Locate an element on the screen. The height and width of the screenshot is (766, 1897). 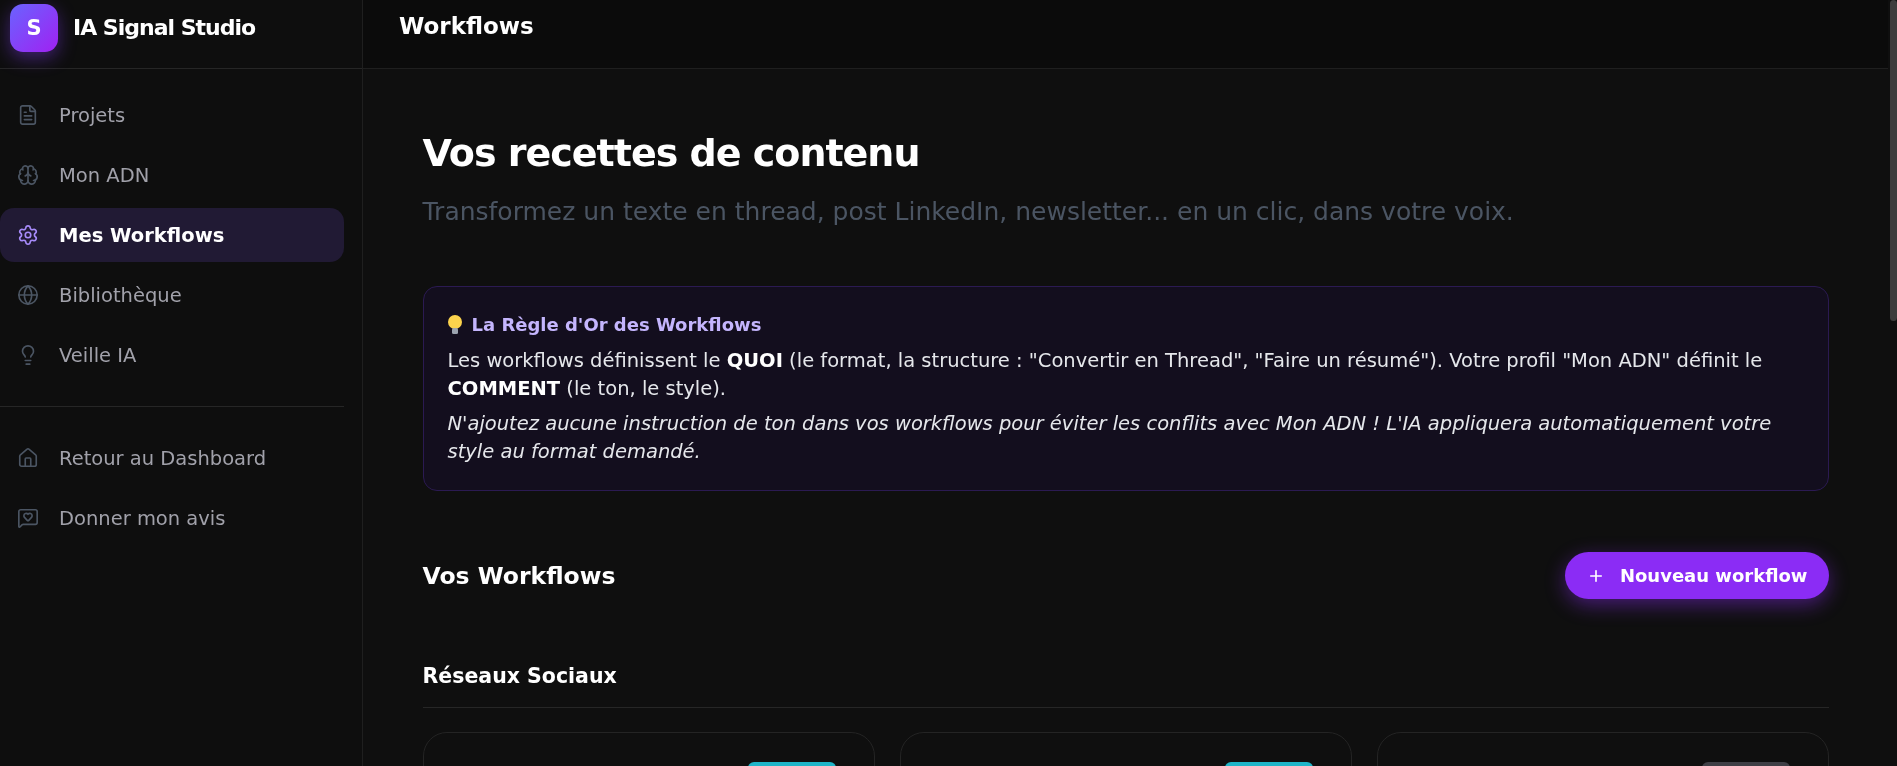
home-icon is located at coordinates (28, 458).